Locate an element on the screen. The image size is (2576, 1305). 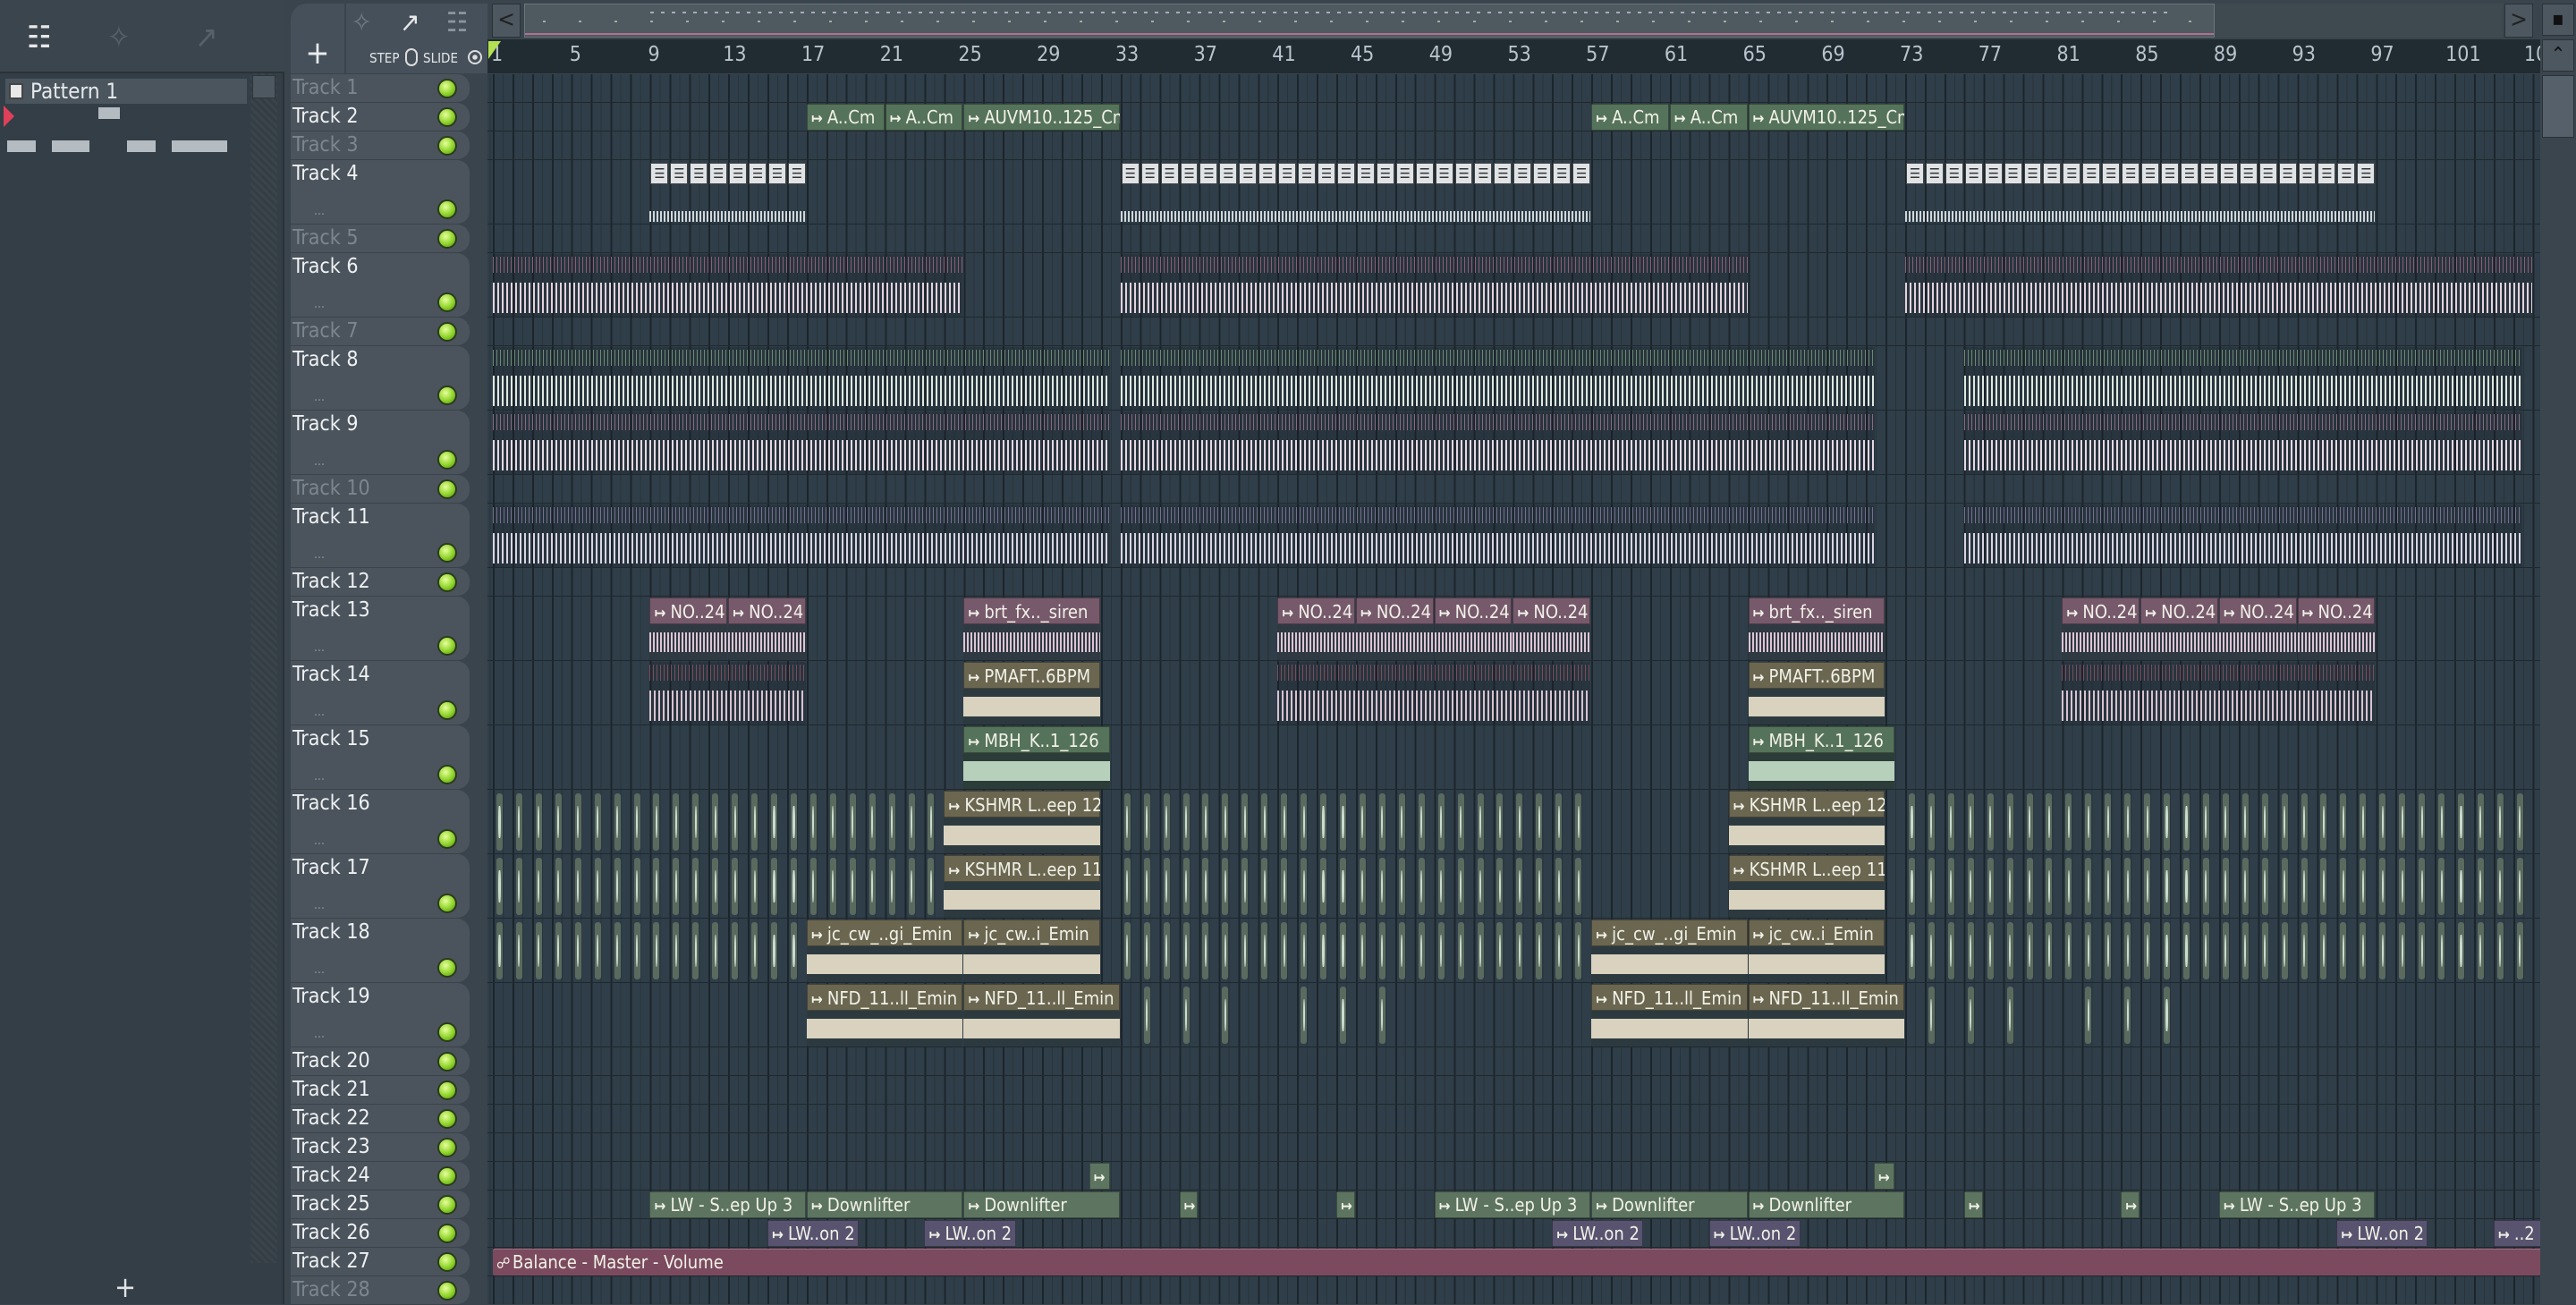
audio-clip: ↦ MBH_K..1_126 is located at coordinates (1821, 757).